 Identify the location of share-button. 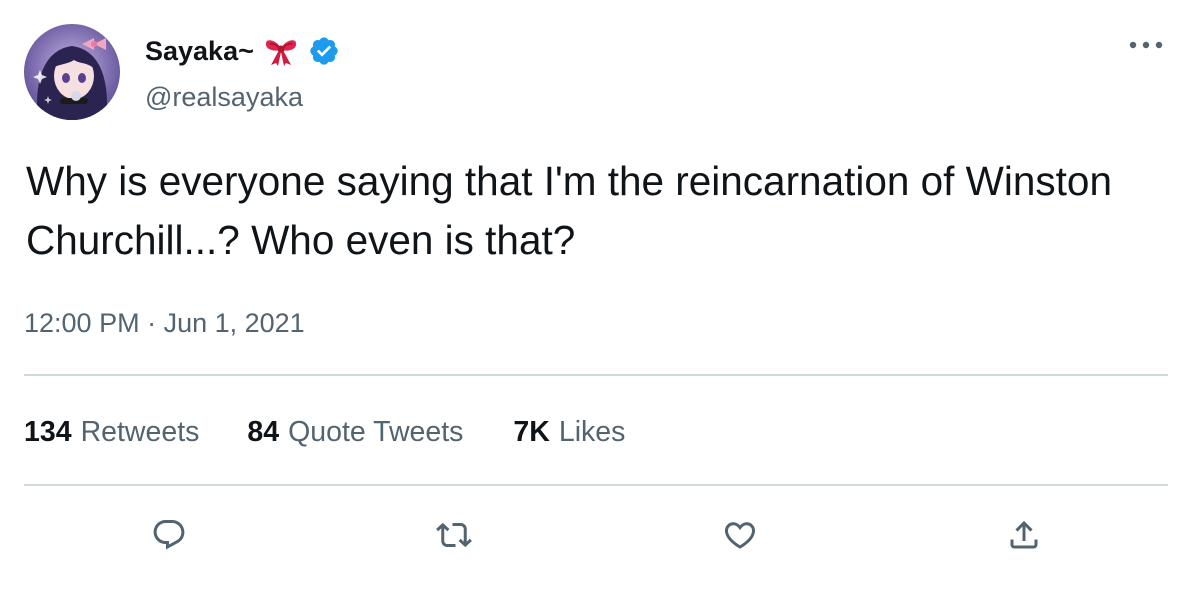
(1024, 535).